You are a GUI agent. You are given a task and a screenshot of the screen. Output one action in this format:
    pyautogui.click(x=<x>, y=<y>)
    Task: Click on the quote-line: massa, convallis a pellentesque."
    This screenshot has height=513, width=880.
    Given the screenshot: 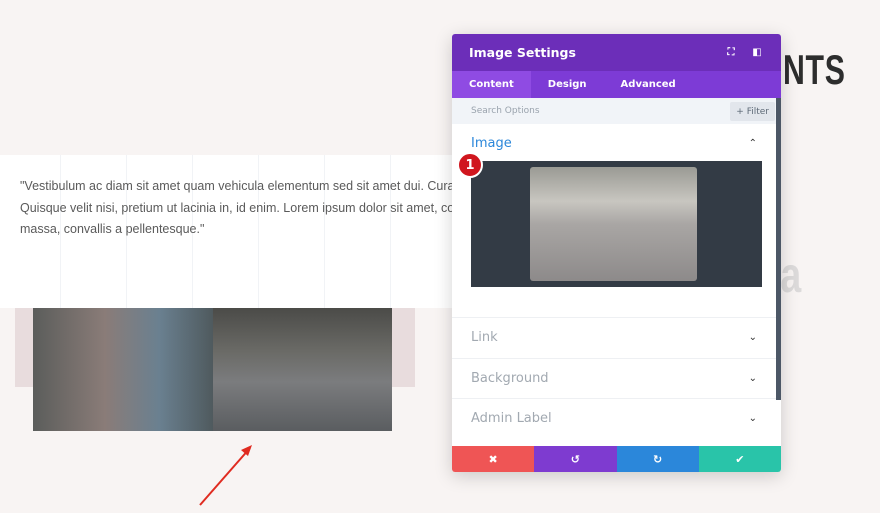 What is the action you would take?
    pyautogui.click(x=112, y=229)
    